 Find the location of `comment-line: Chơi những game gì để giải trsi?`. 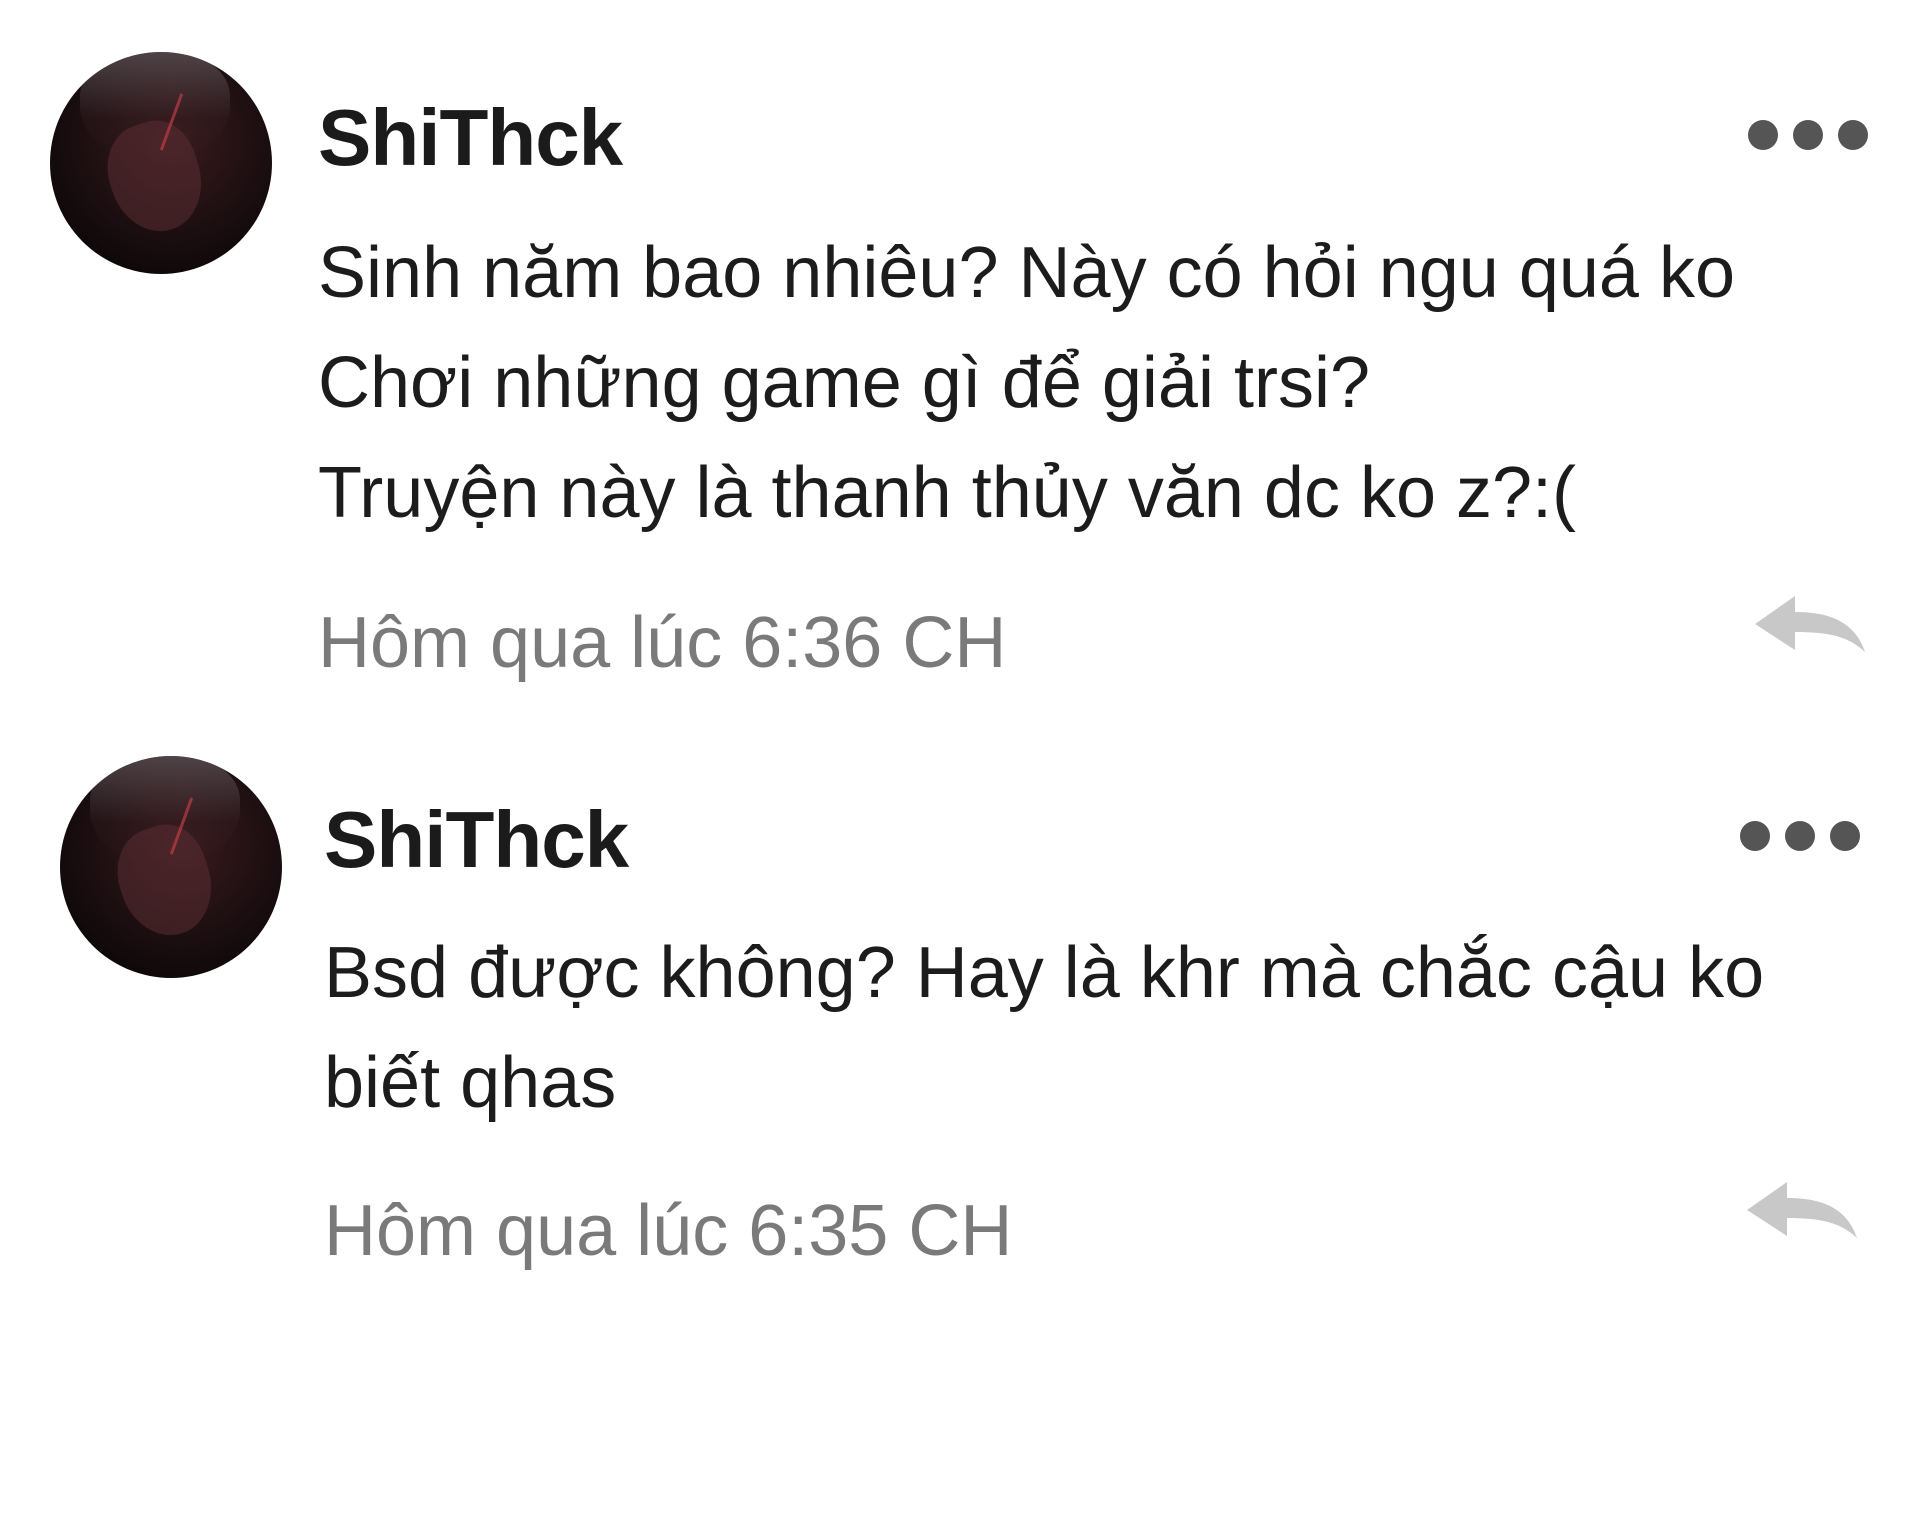

comment-line: Chơi những game gì để giải trsi? is located at coordinates (844, 383).